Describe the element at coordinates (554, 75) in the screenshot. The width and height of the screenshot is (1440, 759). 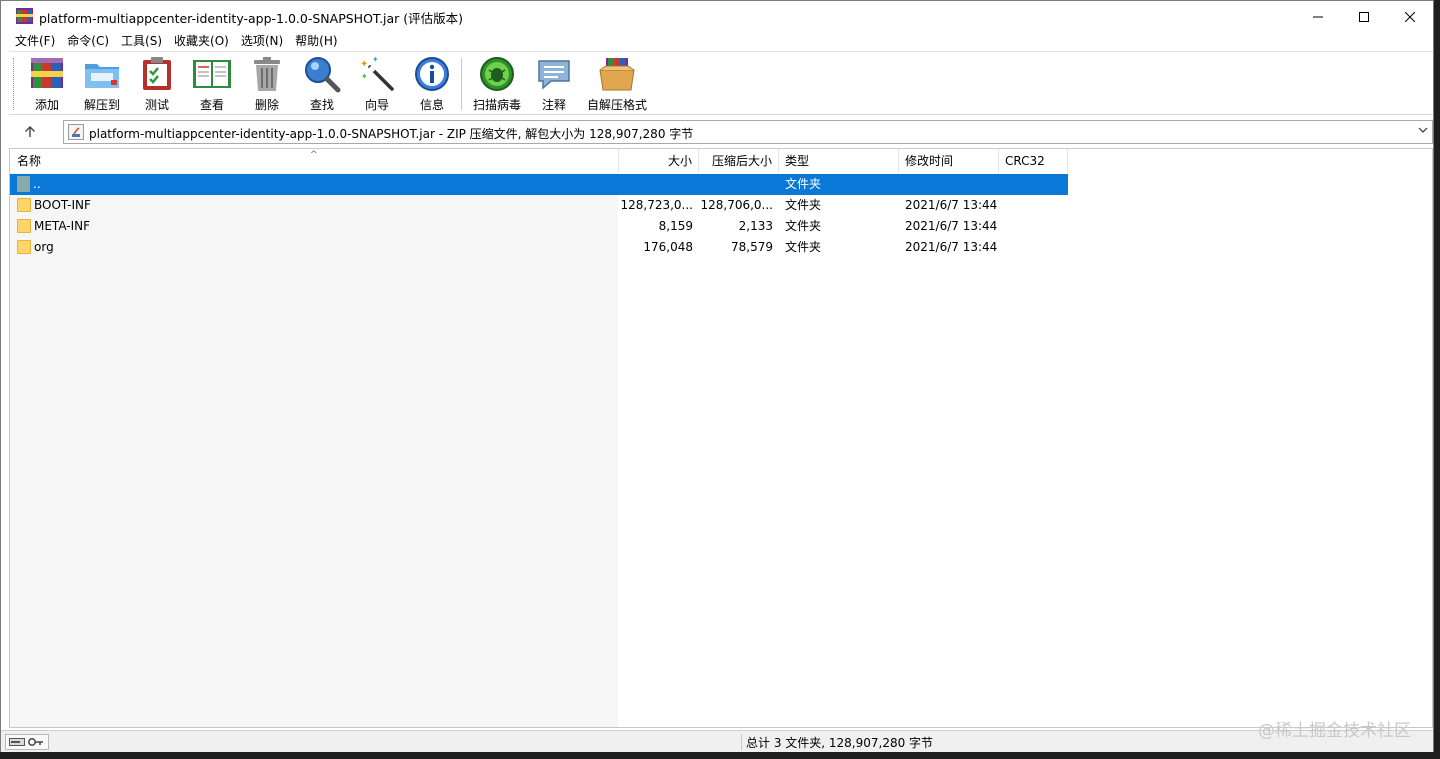
I see `comment-icon` at that location.